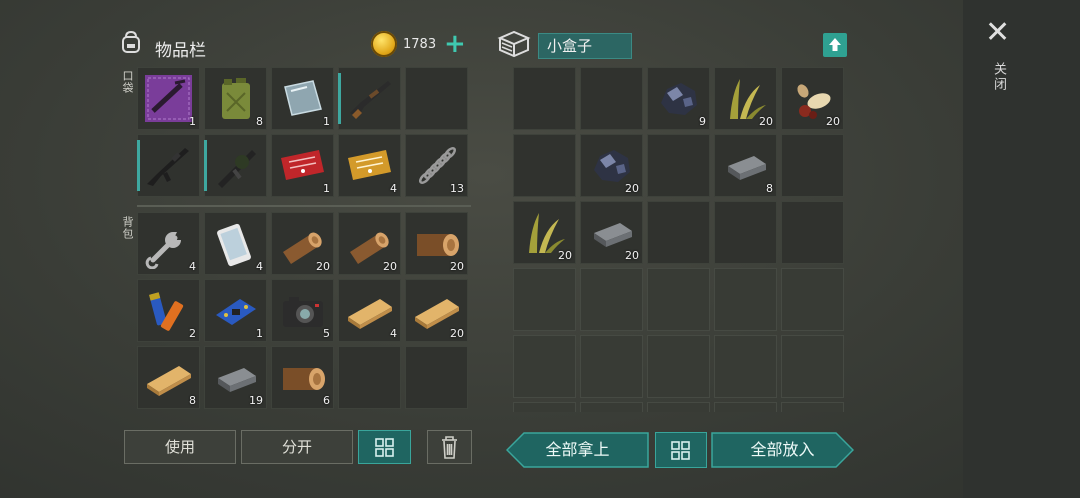  What do you see at coordinates (998, 77) in the screenshot?
I see `close-label: 关闭` at bounding box center [998, 77].